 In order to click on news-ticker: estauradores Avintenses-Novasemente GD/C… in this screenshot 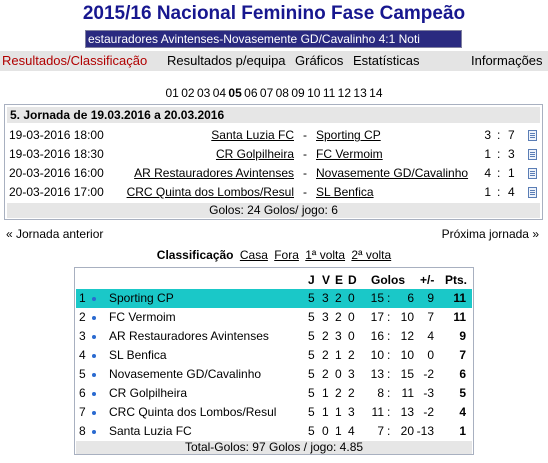, I will do `click(273, 39)`.